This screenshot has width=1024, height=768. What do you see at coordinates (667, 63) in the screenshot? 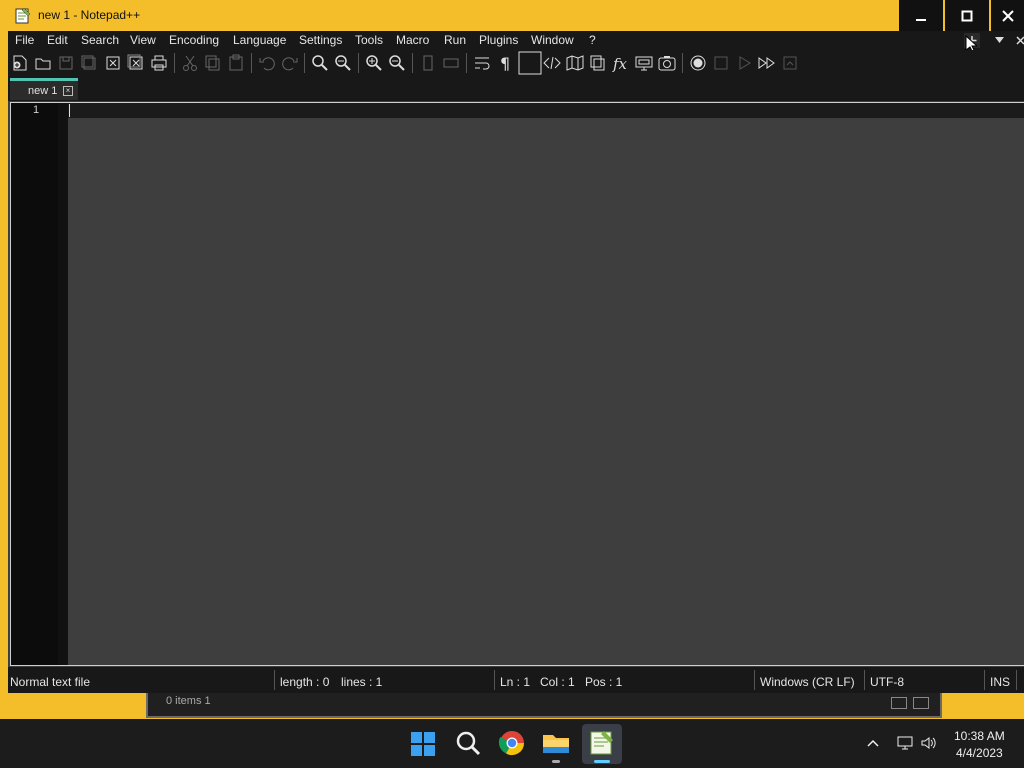
I see `monitoring-icon` at bounding box center [667, 63].